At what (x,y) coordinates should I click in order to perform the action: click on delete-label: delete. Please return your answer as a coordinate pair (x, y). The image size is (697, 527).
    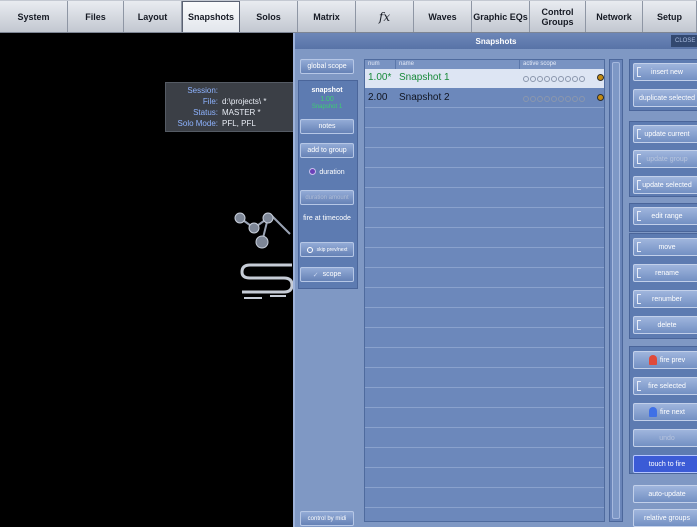
    Looking at the image, I should click on (667, 325).